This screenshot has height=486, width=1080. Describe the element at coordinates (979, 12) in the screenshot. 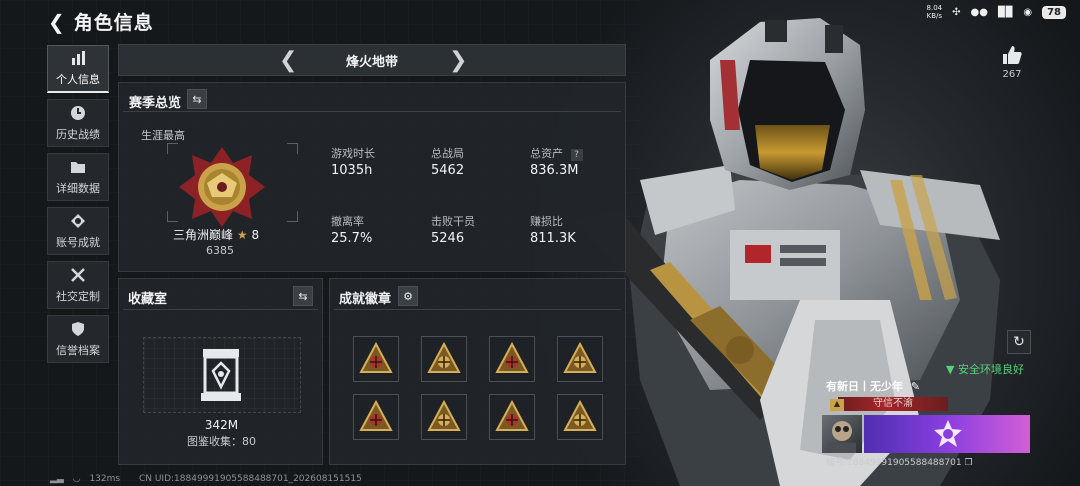

I see `earbuds-icon: ●●` at that location.